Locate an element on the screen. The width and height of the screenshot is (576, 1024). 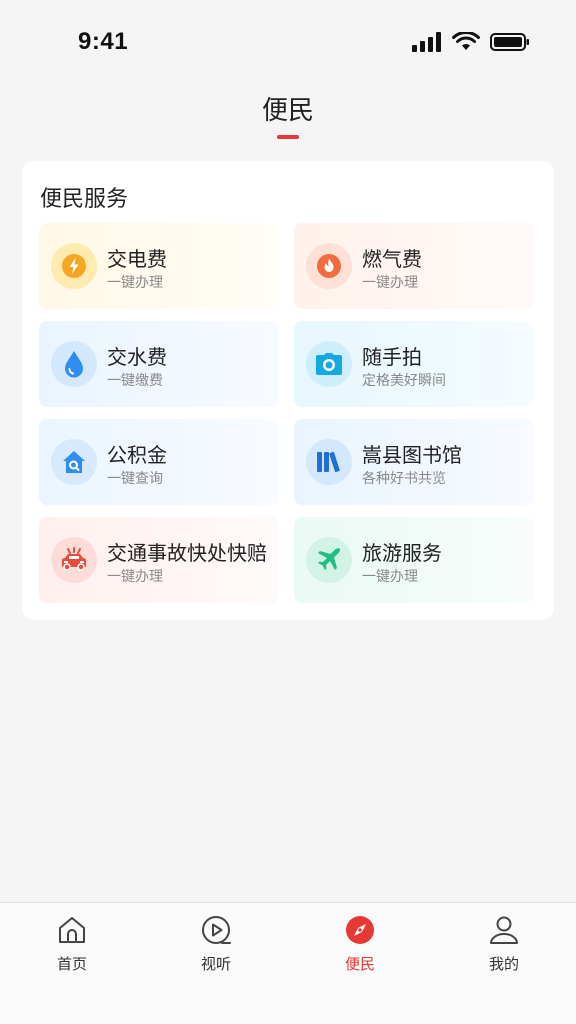
service-tile-library: 嵩县图书馆 各种好书共览 is located at coordinates (414, 462).